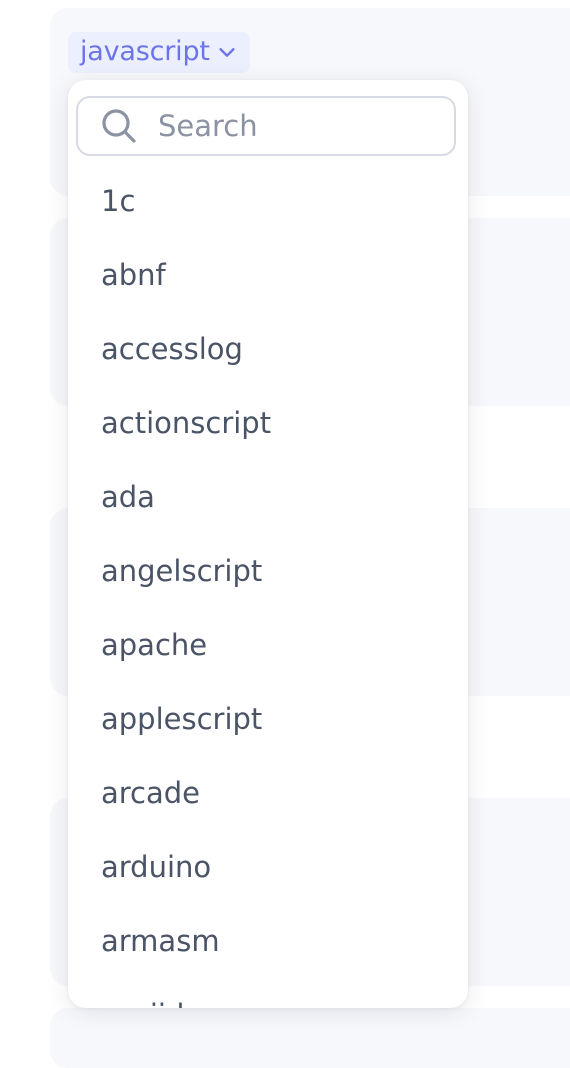 This screenshot has height=1068, width=570. Describe the element at coordinates (119, 126) in the screenshot. I see `search-icon` at that location.